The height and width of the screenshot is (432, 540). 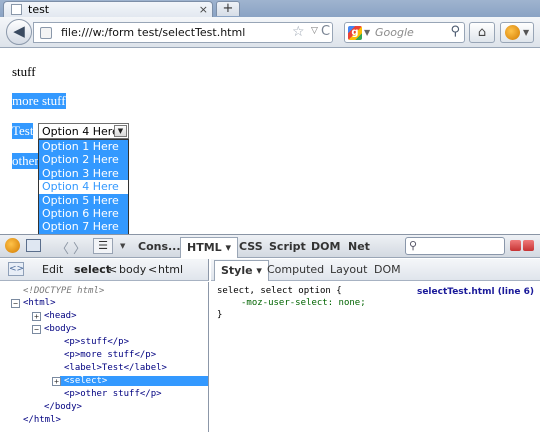 What do you see at coordinates (279, 291) in the screenshot?
I see `css-selector: select, select option {` at bounding box center [279, 291].